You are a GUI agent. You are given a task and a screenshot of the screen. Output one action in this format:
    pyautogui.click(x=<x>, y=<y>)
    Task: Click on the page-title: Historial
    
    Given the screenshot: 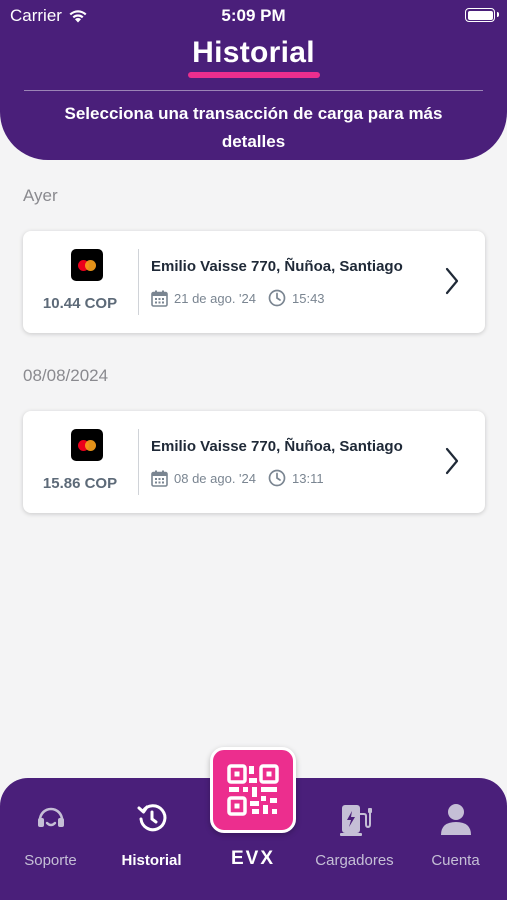 What is the action you would take?
    pyautogui.click(x=253, y=52)
    